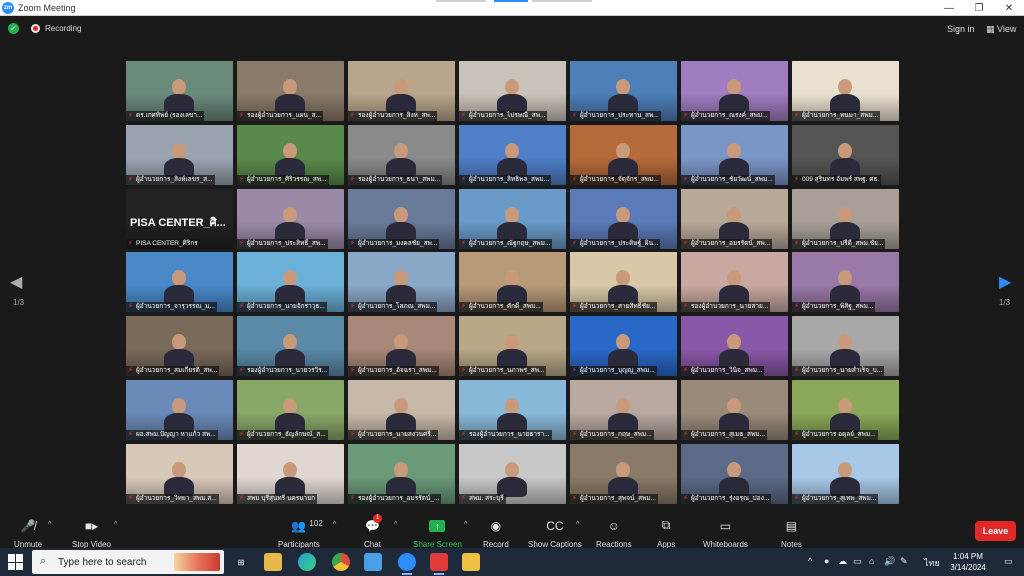 The image size is (1024, 576). Describe the element at coordinates (623, 346) in the screenshot. I see `participant-video-tile: ผู้อำนวยการ_บุญญ_สพม... ⚡` at that location.